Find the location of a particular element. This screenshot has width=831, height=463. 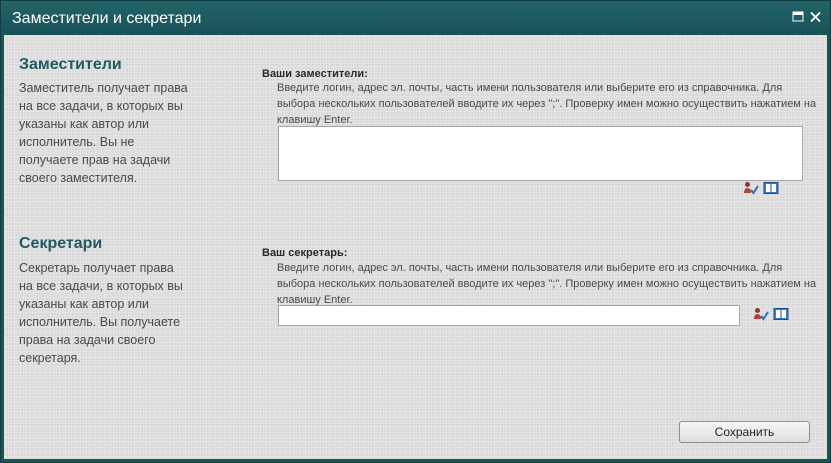

deputies-input is located at coordinates (540, 153).